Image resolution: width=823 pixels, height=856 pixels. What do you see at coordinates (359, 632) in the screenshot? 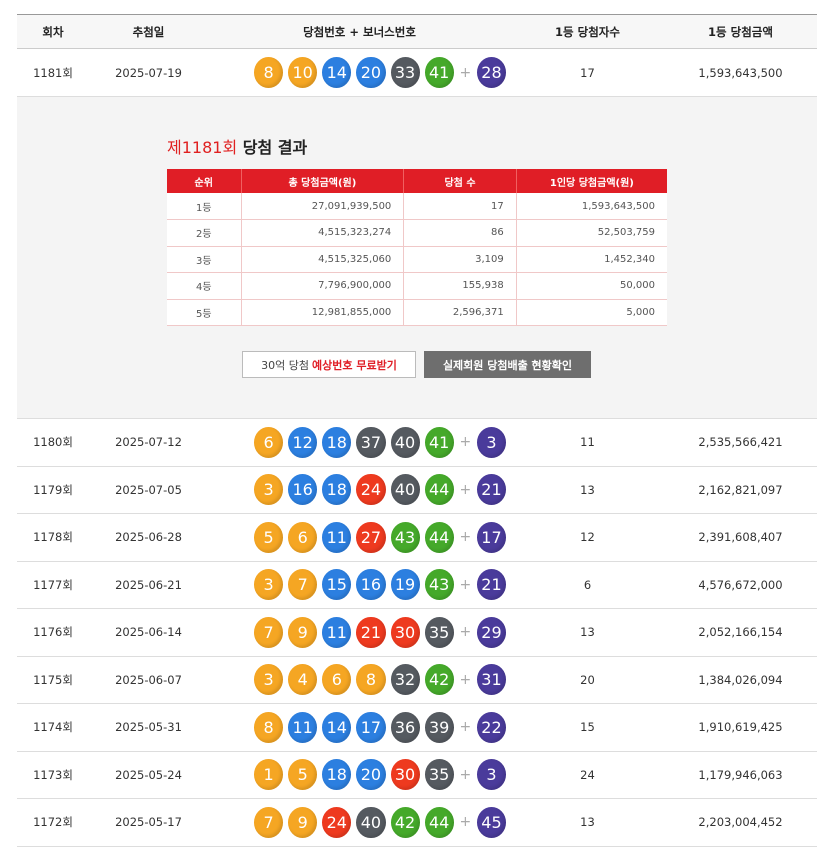
I see `balls-cell: 7 9 11 21 30 35 +29` at bounding box center [359, 632].